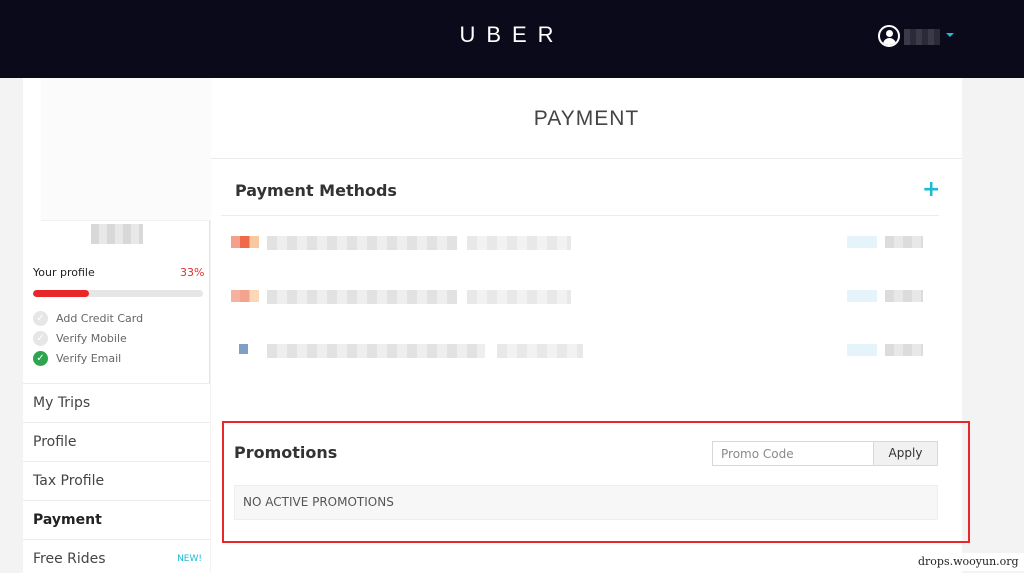 The height and width of the screenshot is (579, 1024). What do you see at coordinates (586, 118) in the screenshot?
I see `page-title: PAYMENT` at bounding box center [586, 118].